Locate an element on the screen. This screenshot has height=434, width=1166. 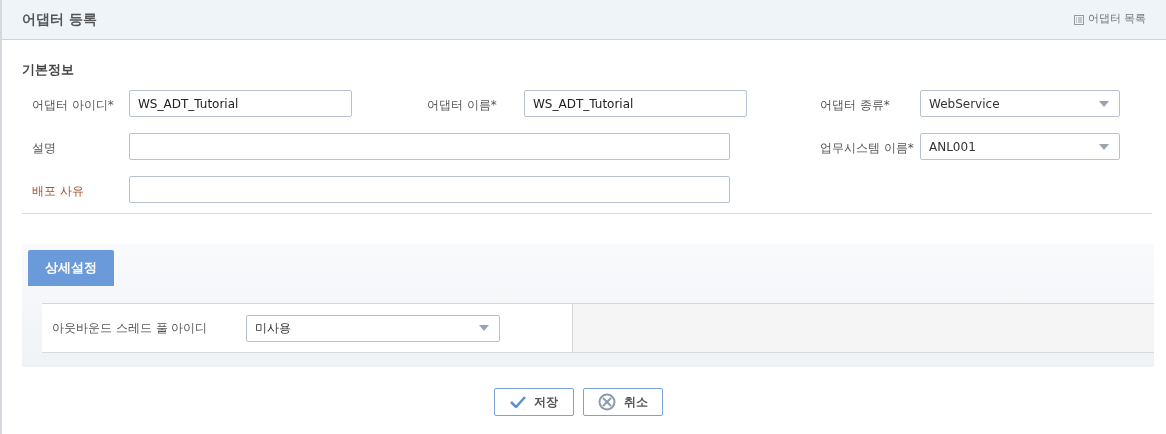
list-icon is located at coordinates (1078, 19).